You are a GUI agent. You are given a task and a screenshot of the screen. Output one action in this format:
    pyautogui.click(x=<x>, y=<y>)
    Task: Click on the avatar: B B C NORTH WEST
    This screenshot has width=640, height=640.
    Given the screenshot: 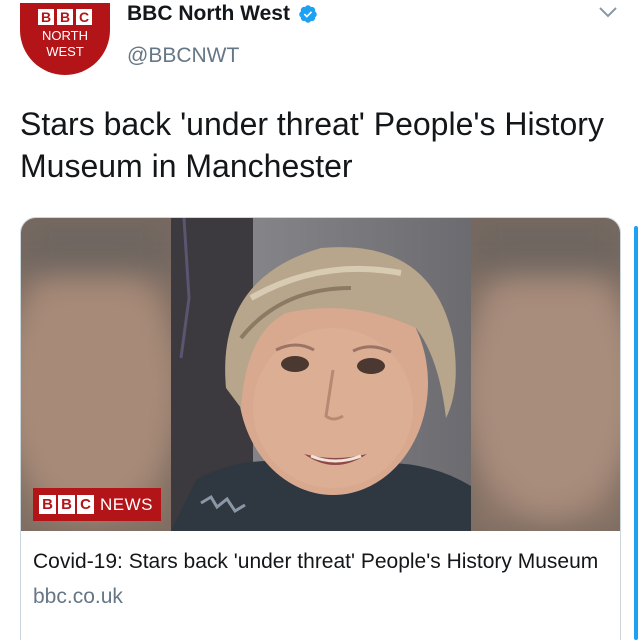 What is the action you would take?
    pyautogui.click(x=65, y=39)
    